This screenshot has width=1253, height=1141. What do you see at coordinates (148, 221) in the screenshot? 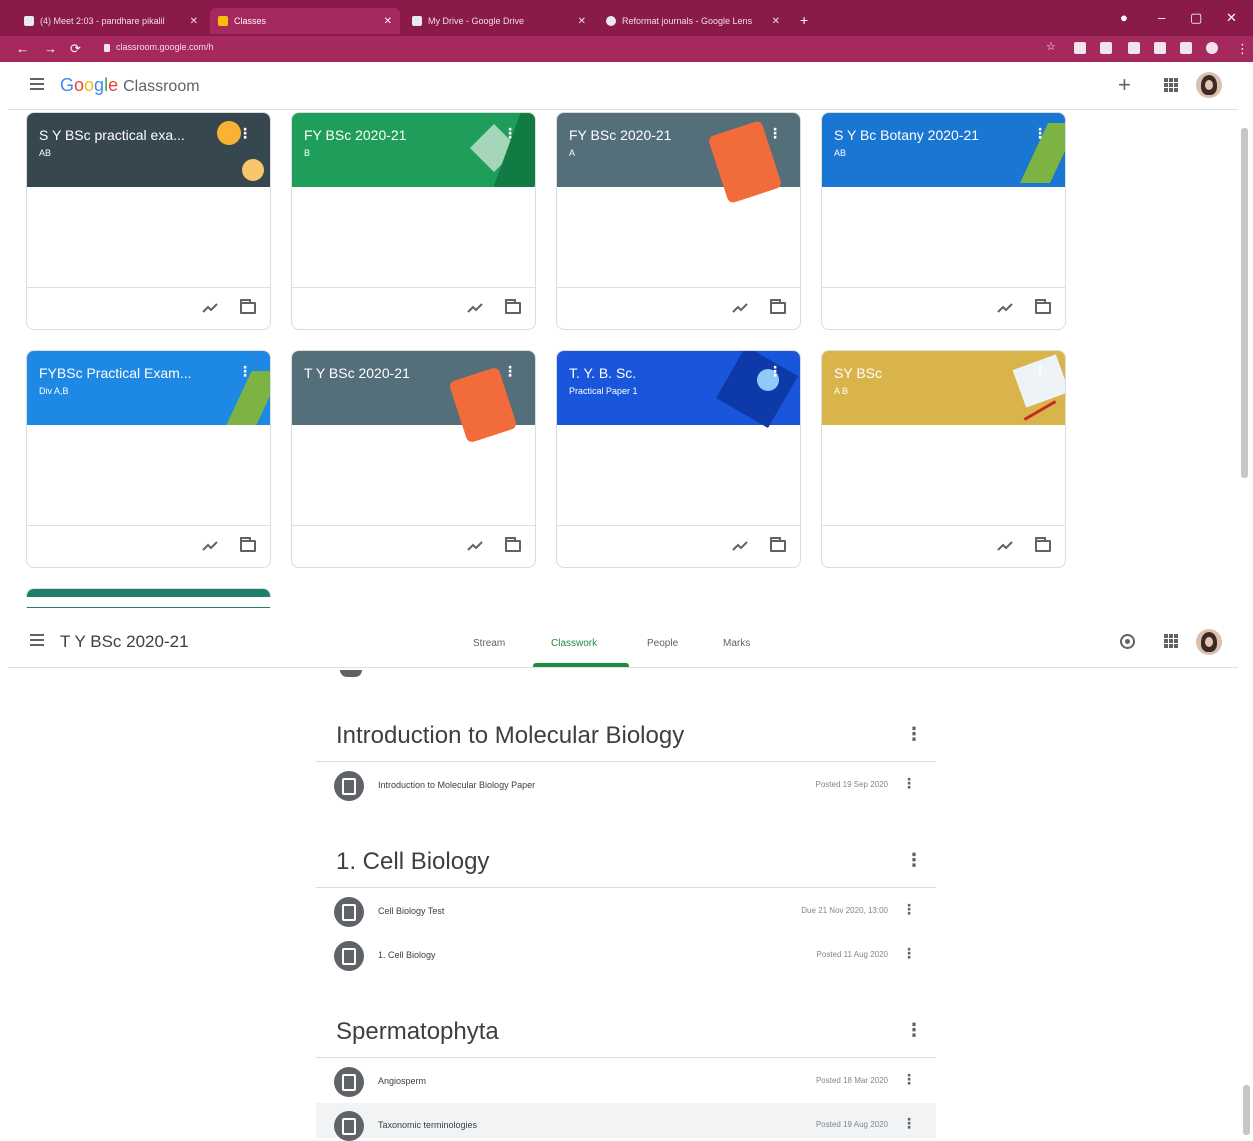
I see `class-card: S Y BSc practical exa... AB ⋮` at bounding box center [148, 221].